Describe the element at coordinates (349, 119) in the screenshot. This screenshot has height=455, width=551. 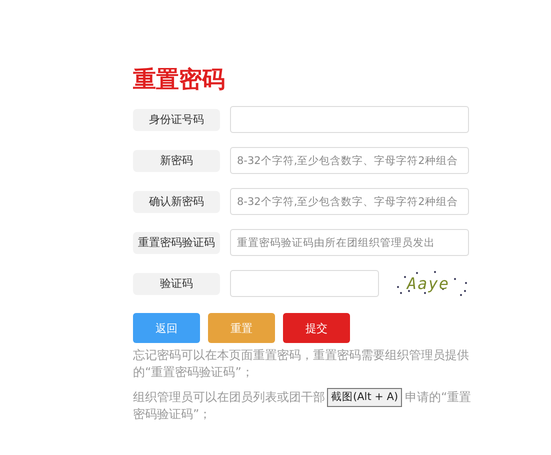
I see `input-field` at that location.